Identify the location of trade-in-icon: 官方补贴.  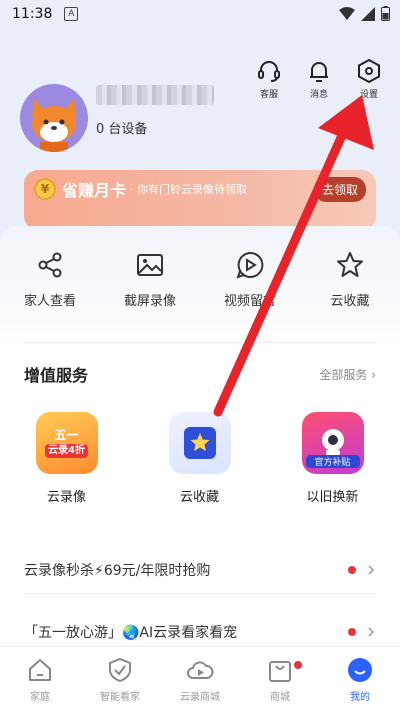
(332, 443).